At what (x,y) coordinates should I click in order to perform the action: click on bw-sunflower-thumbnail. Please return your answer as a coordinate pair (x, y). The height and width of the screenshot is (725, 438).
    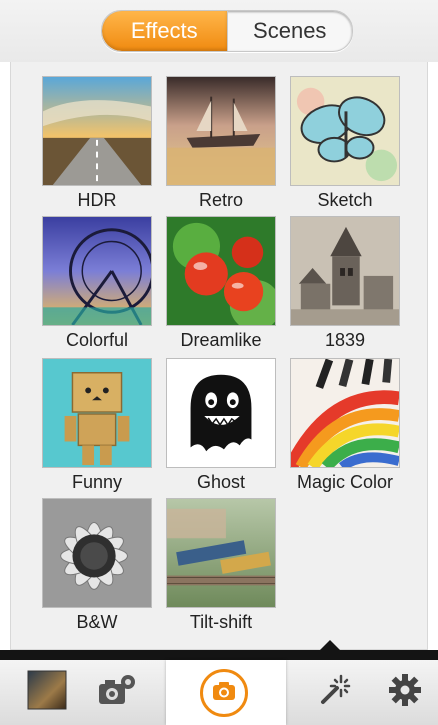
    Looking at the image, I should click on (97, 553).